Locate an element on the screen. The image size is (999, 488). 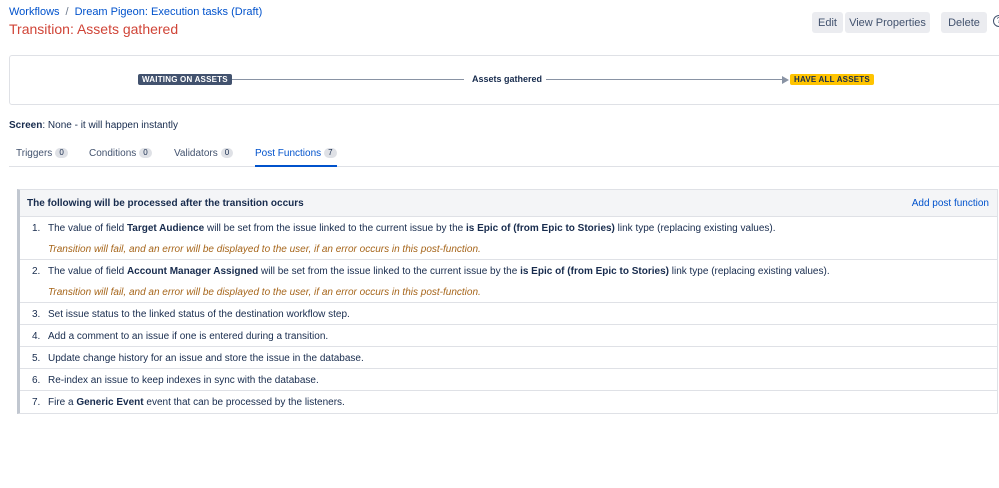
tab-conditions: Conditions 0 is located at coordinates (120, 157).